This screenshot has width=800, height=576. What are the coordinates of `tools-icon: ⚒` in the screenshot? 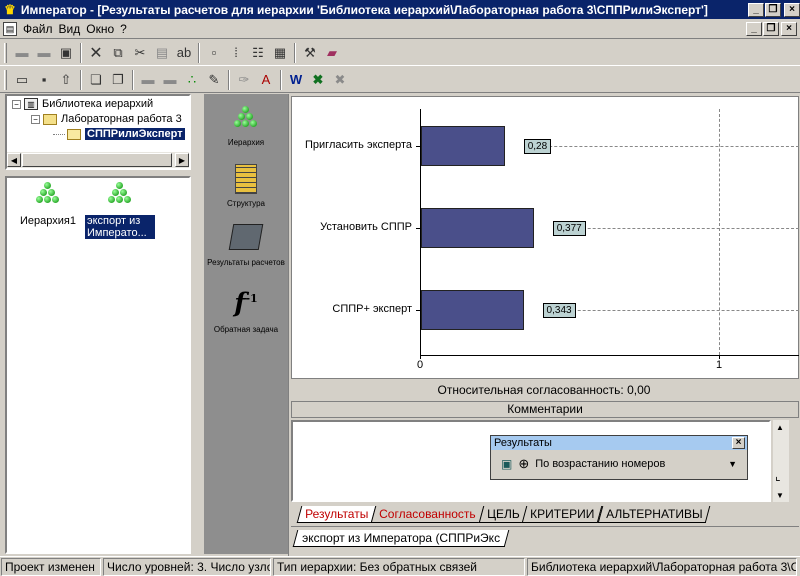 It's located at (310, 53).